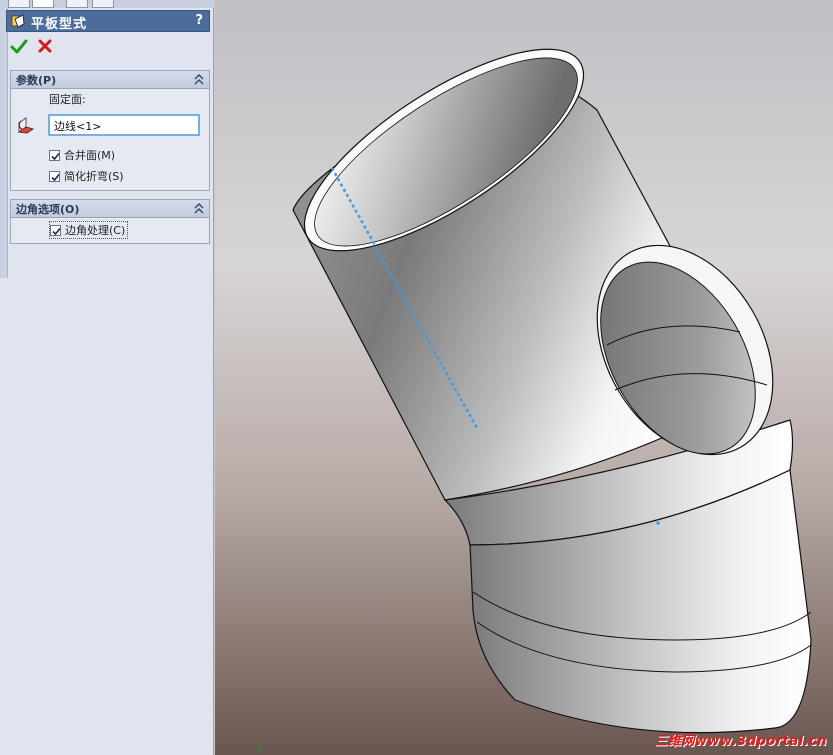 This screenshot has height=755, width=833. What do you see at coordinates (199, 20) in the screenshot?
I see `help-button: ?` at bounding box center [199, 20].